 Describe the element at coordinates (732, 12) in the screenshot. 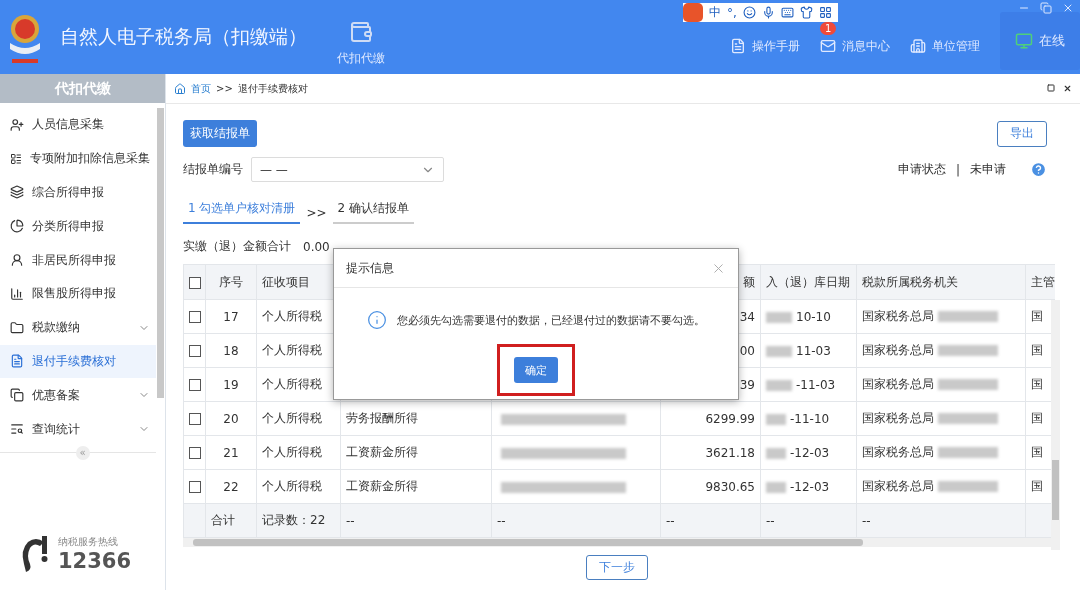

I see `ime-punctuation: °,` at that location.